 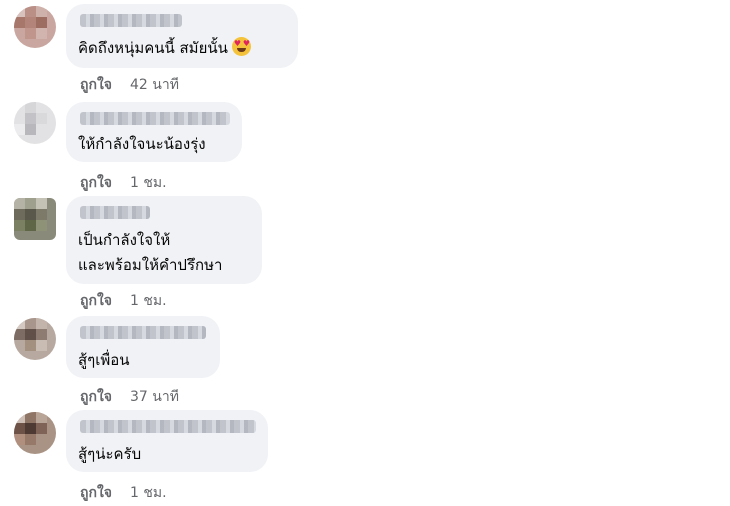 I want to click on comment-text-line: สู้ๆเพื่อน, so click(x=104, y=360).